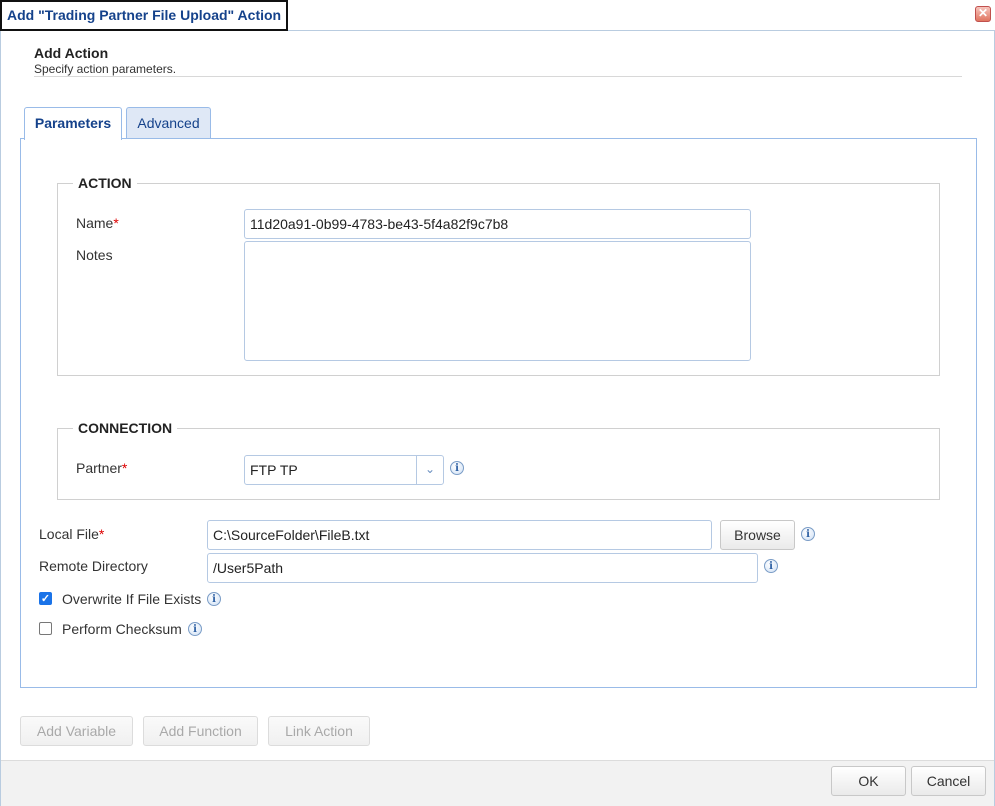  Describe the element at coordinates (72, 534) in the screenshot. I see `local-file-label: Local File*` at that location.